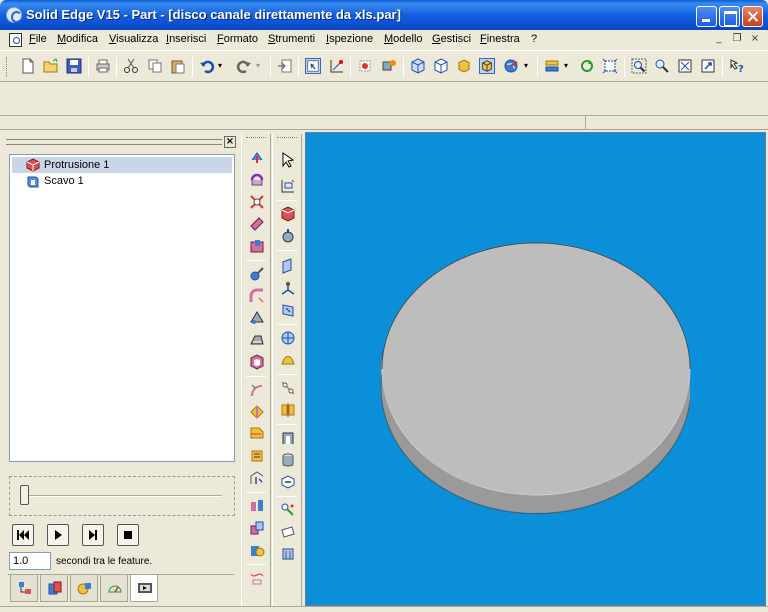 This screenshot has height=612, width=768. Describe the element at coordinates (77, 39) in the screenshot. I see `menu-modifica: Modifica` at that location.